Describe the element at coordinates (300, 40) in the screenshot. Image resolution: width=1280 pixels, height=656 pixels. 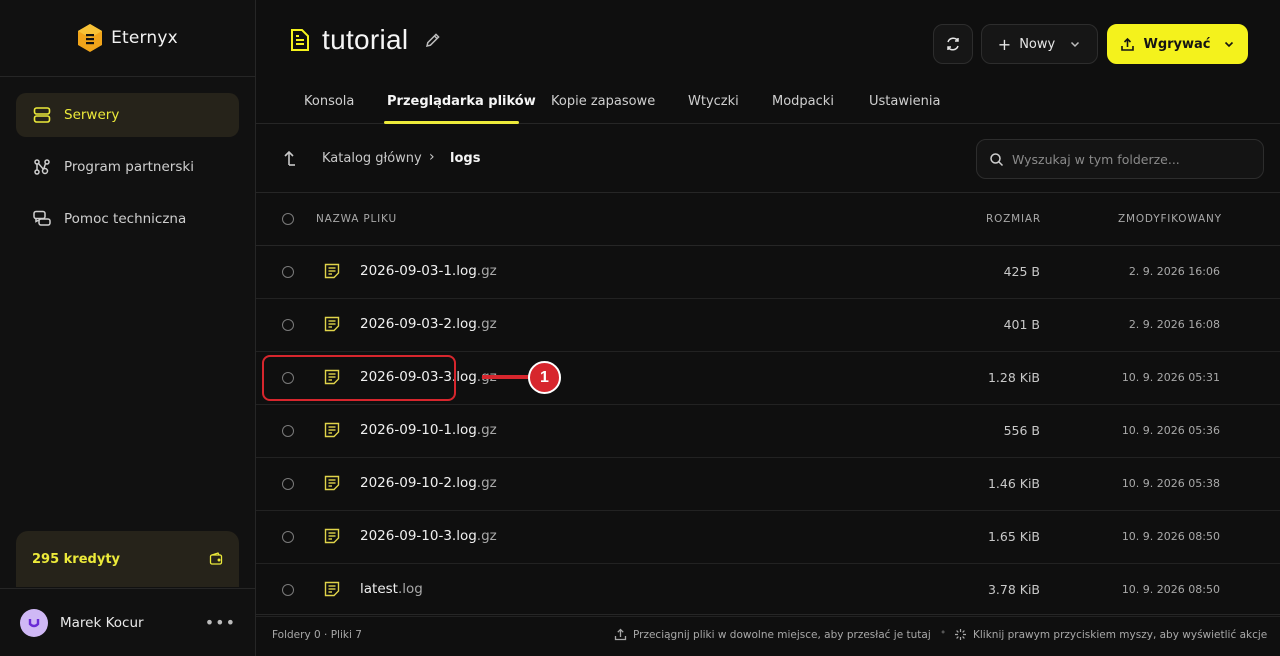
I see `file-text-icon` at that location.